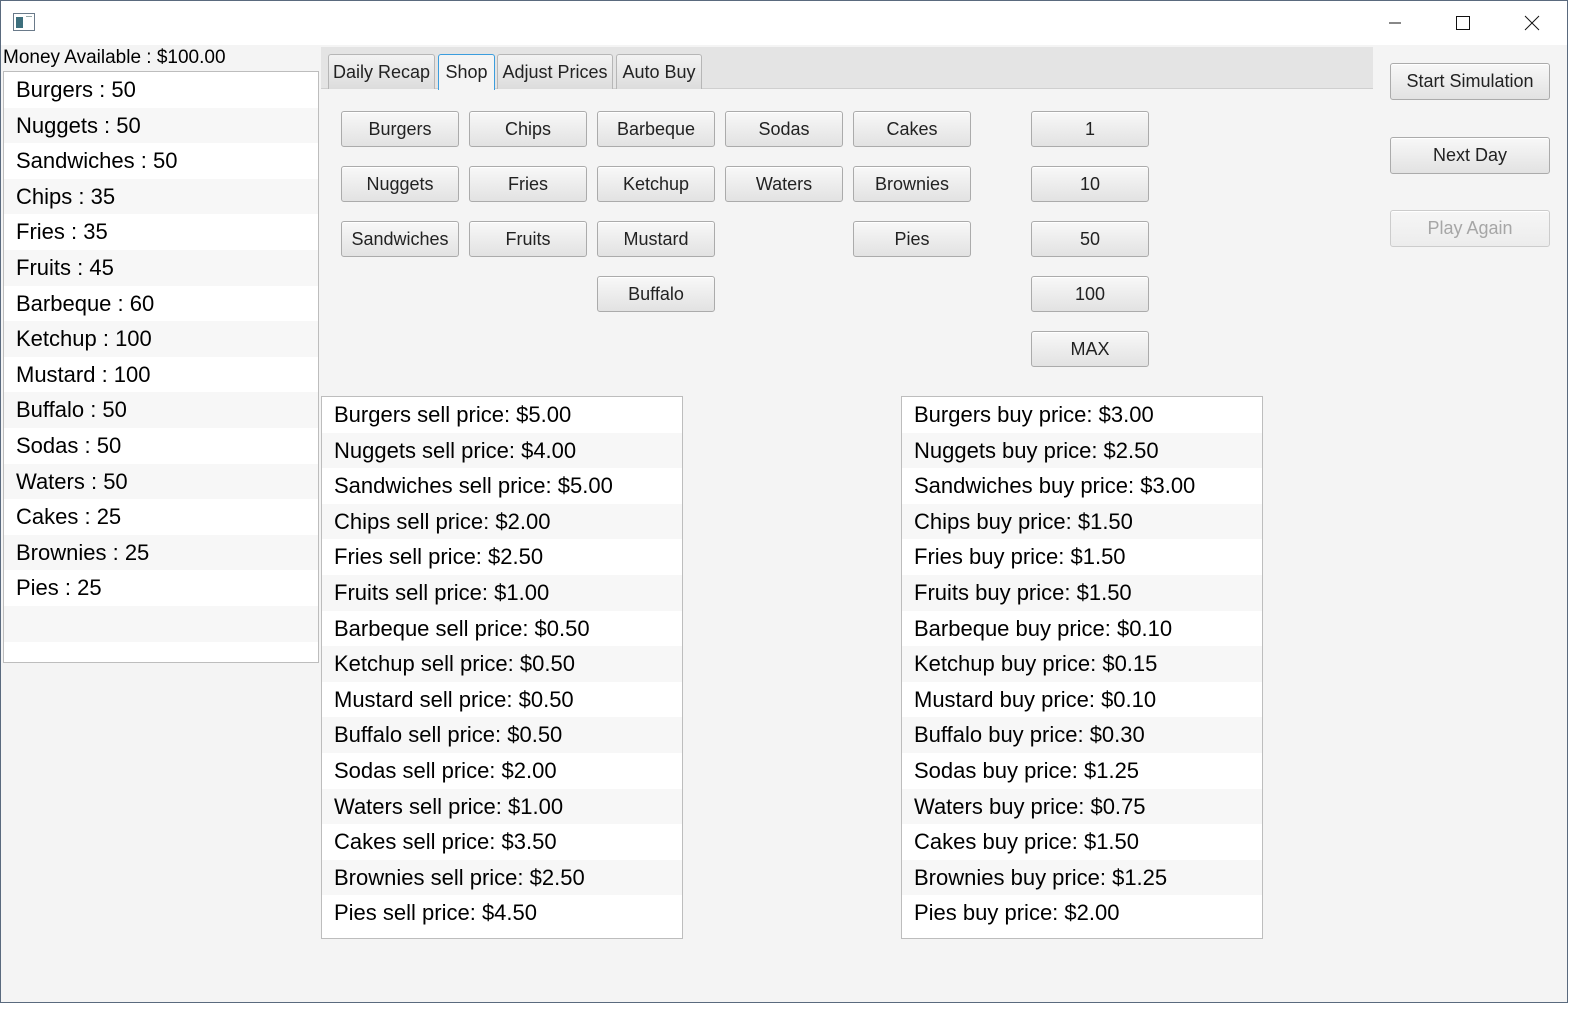  I want to click on buy-mustard-button: Mustard, so click(656, 239).